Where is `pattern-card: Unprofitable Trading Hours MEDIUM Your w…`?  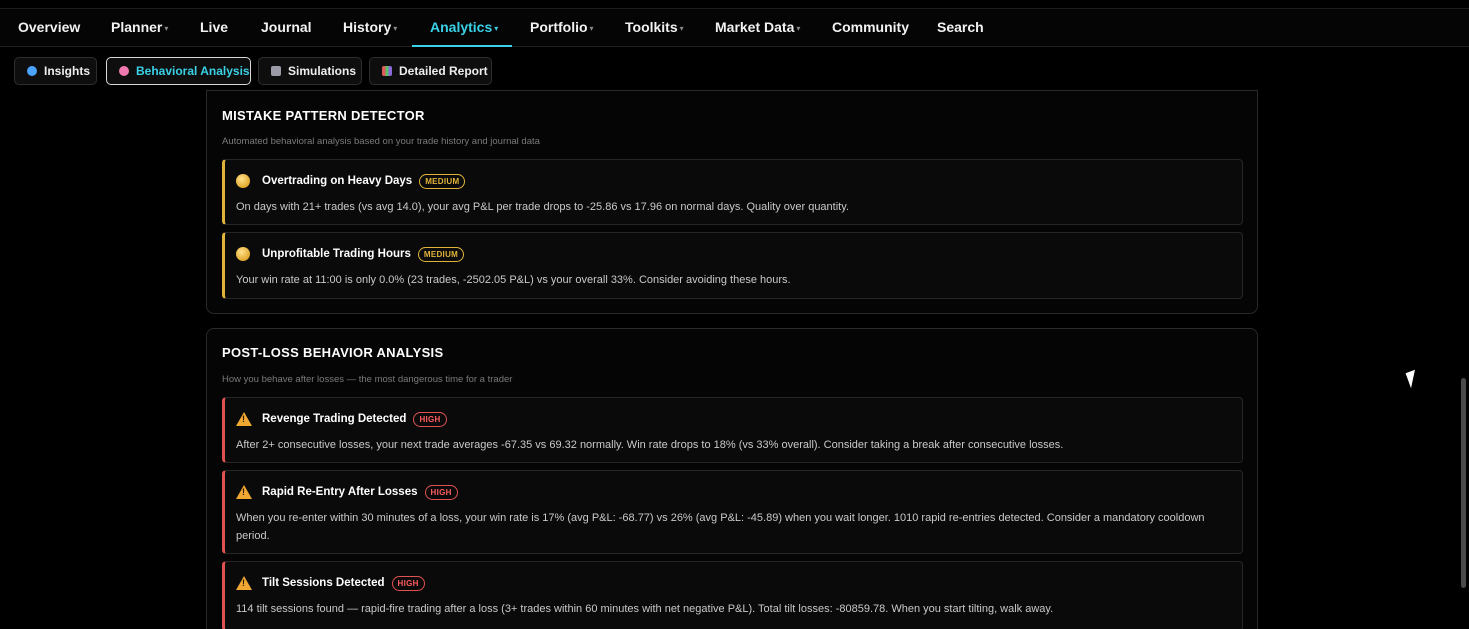 pattern-card: Unprofitable Trading Hours MEDIUM Your w… is located at coordinates (732, 265).